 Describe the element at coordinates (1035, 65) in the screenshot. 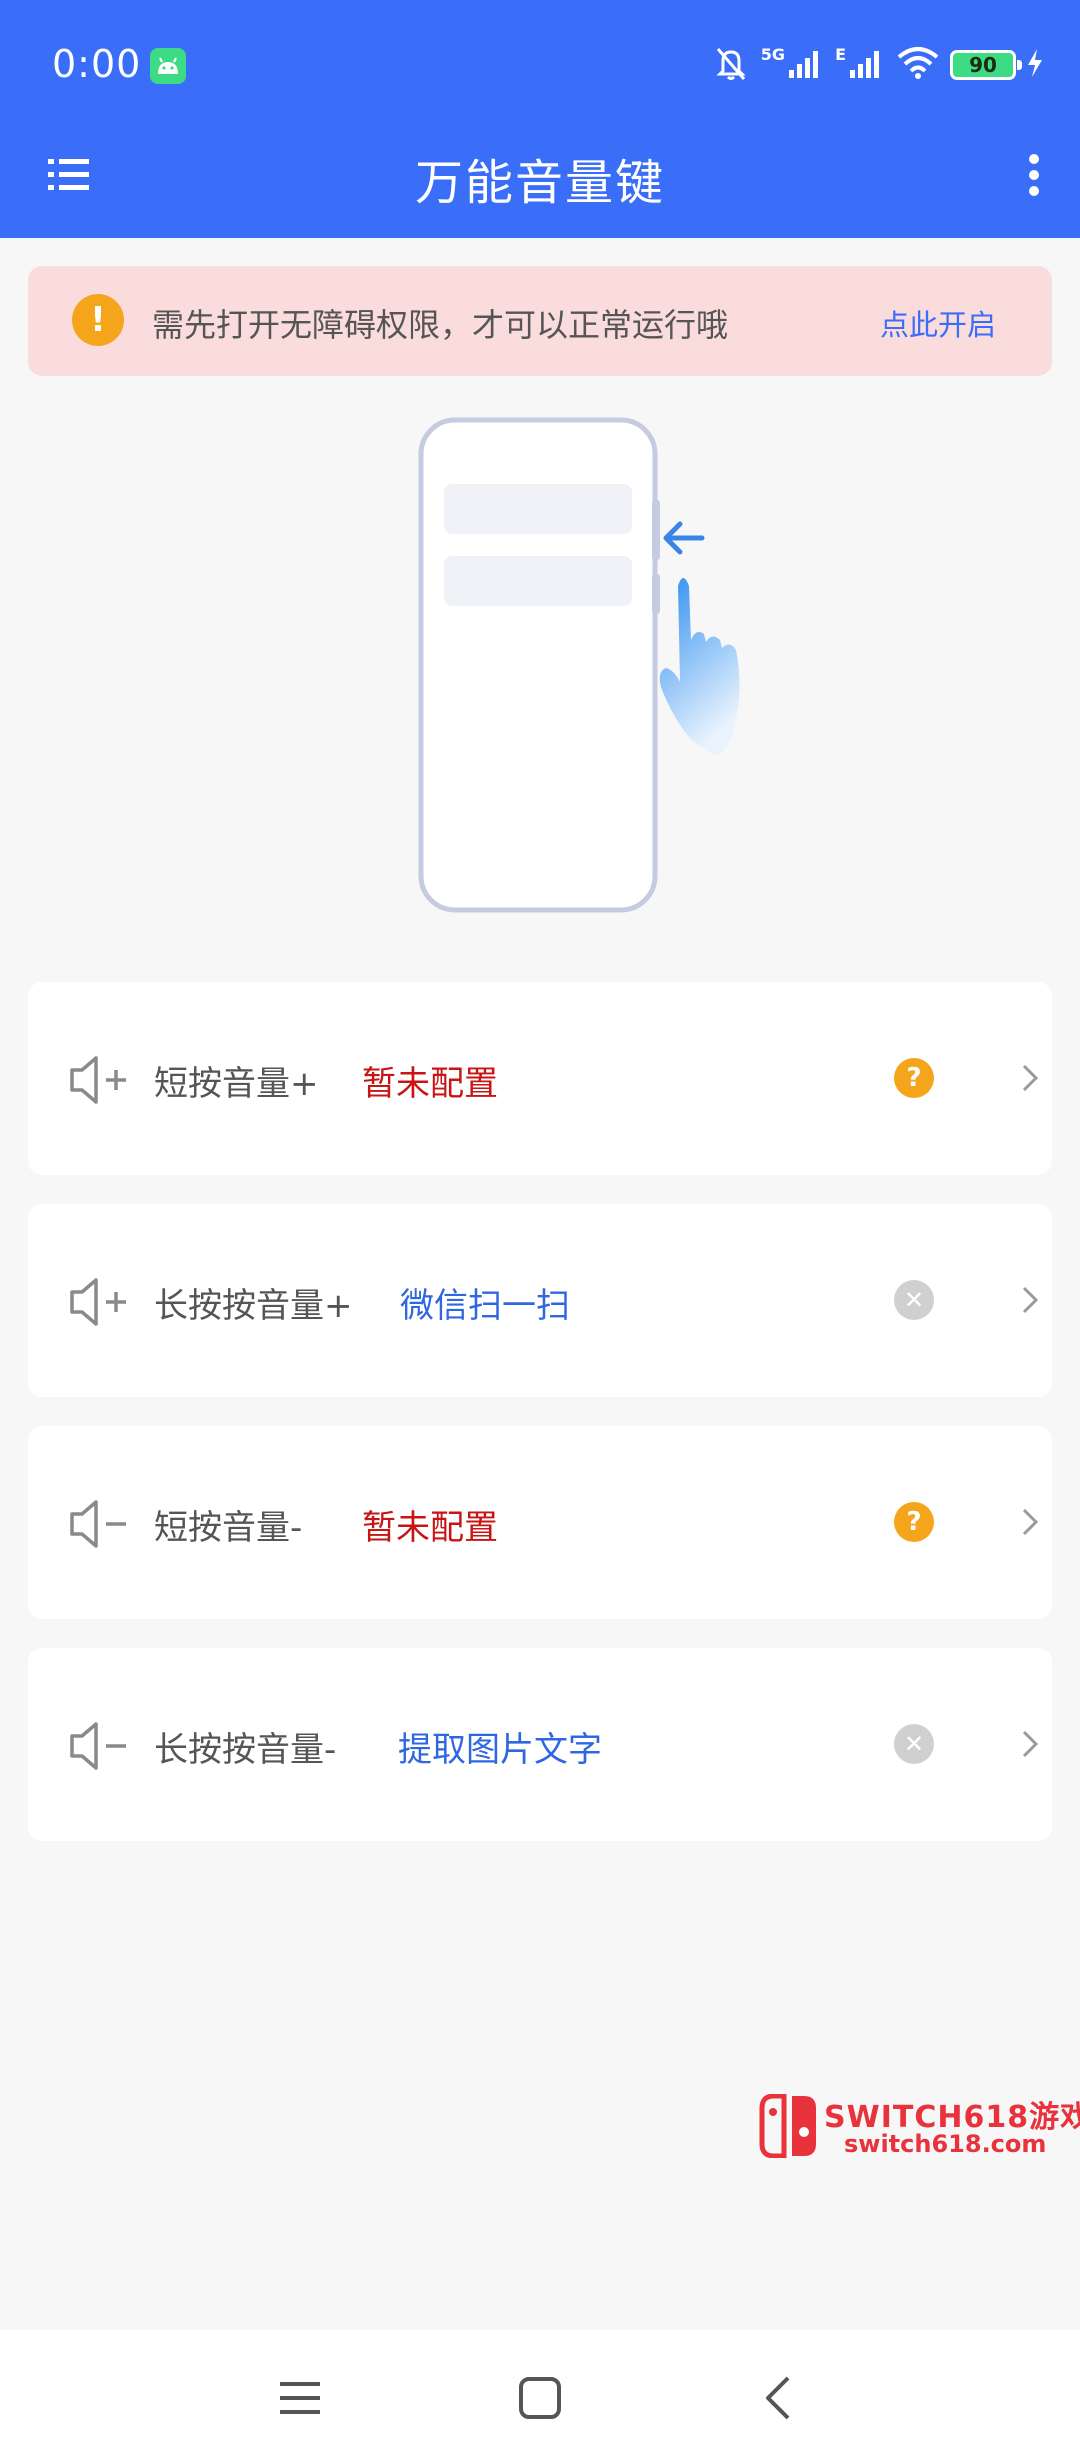

I see `charging-icon` at that location.